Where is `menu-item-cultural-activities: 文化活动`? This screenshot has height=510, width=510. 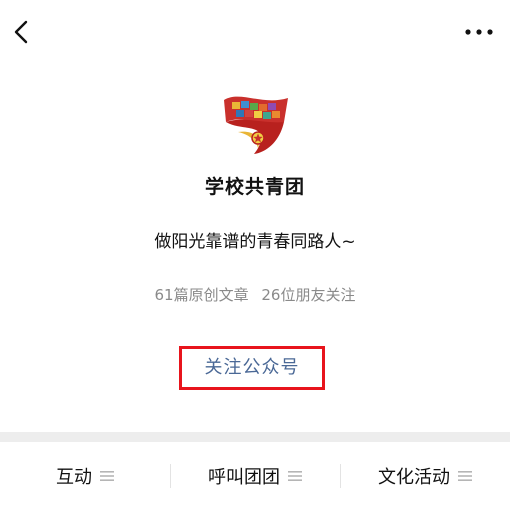
menu-item-cultural-activities: 文化活动 is located at coordinates (425, 476).